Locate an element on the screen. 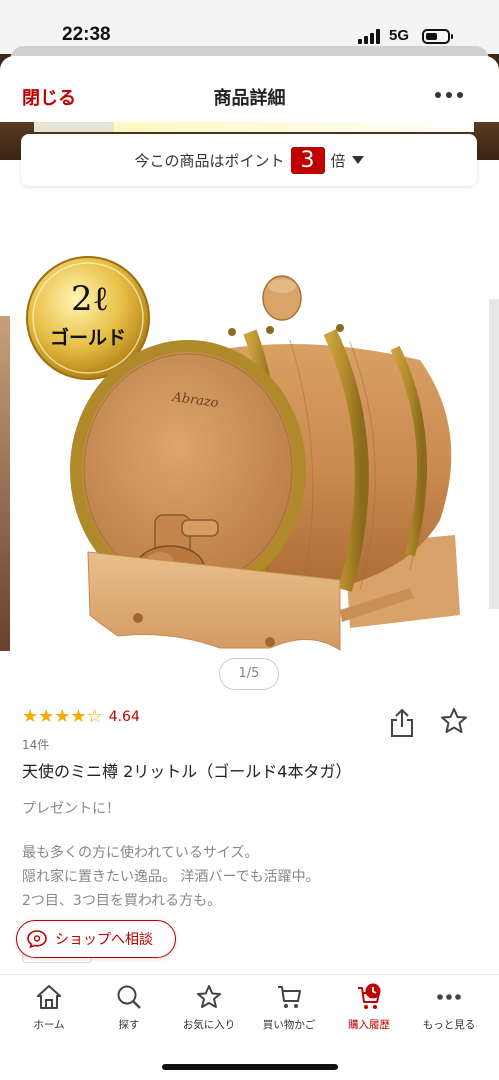  star-half-icon: ☆ is located at coordinates (94, 716).